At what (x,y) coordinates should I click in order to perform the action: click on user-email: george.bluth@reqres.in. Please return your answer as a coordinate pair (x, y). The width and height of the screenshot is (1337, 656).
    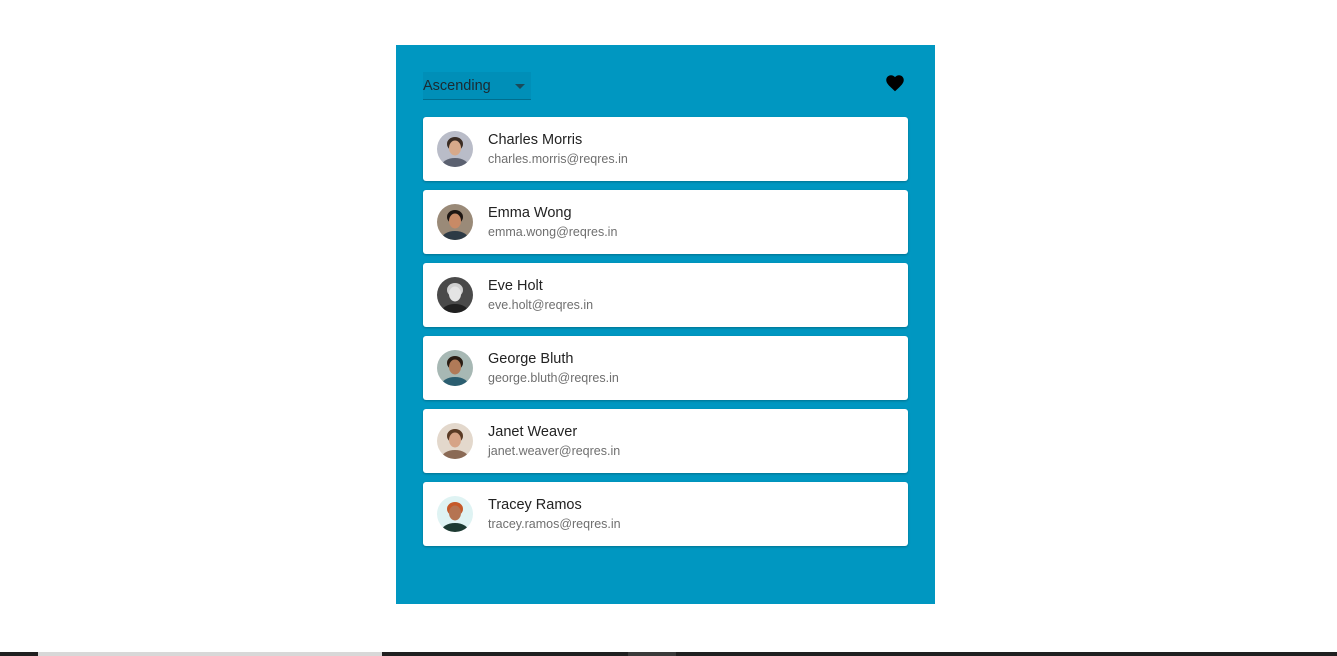
    Looking at the image, I should click on (553, 378).